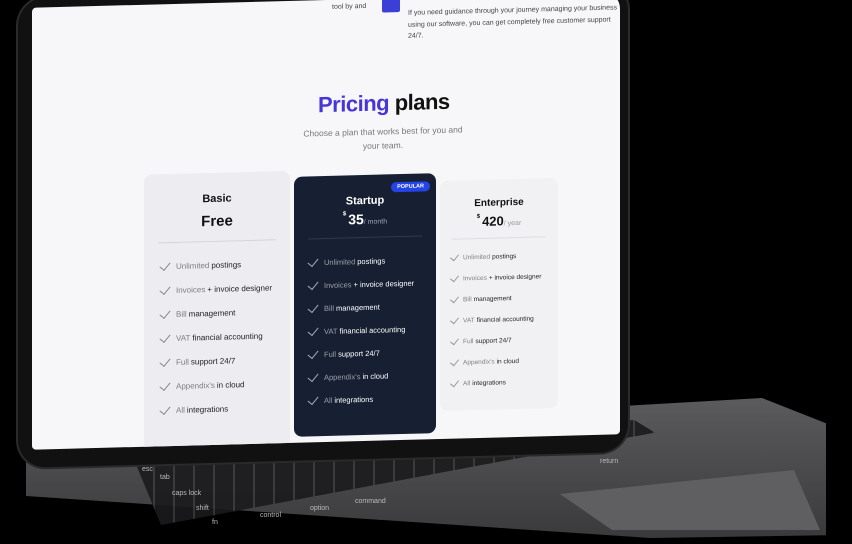 The width and height of the screenshot is (852, 544). What do you see at coordinates (217, 199) in the screenshot?
I see `plan-name: Basic` at bounding box center [217, 199].